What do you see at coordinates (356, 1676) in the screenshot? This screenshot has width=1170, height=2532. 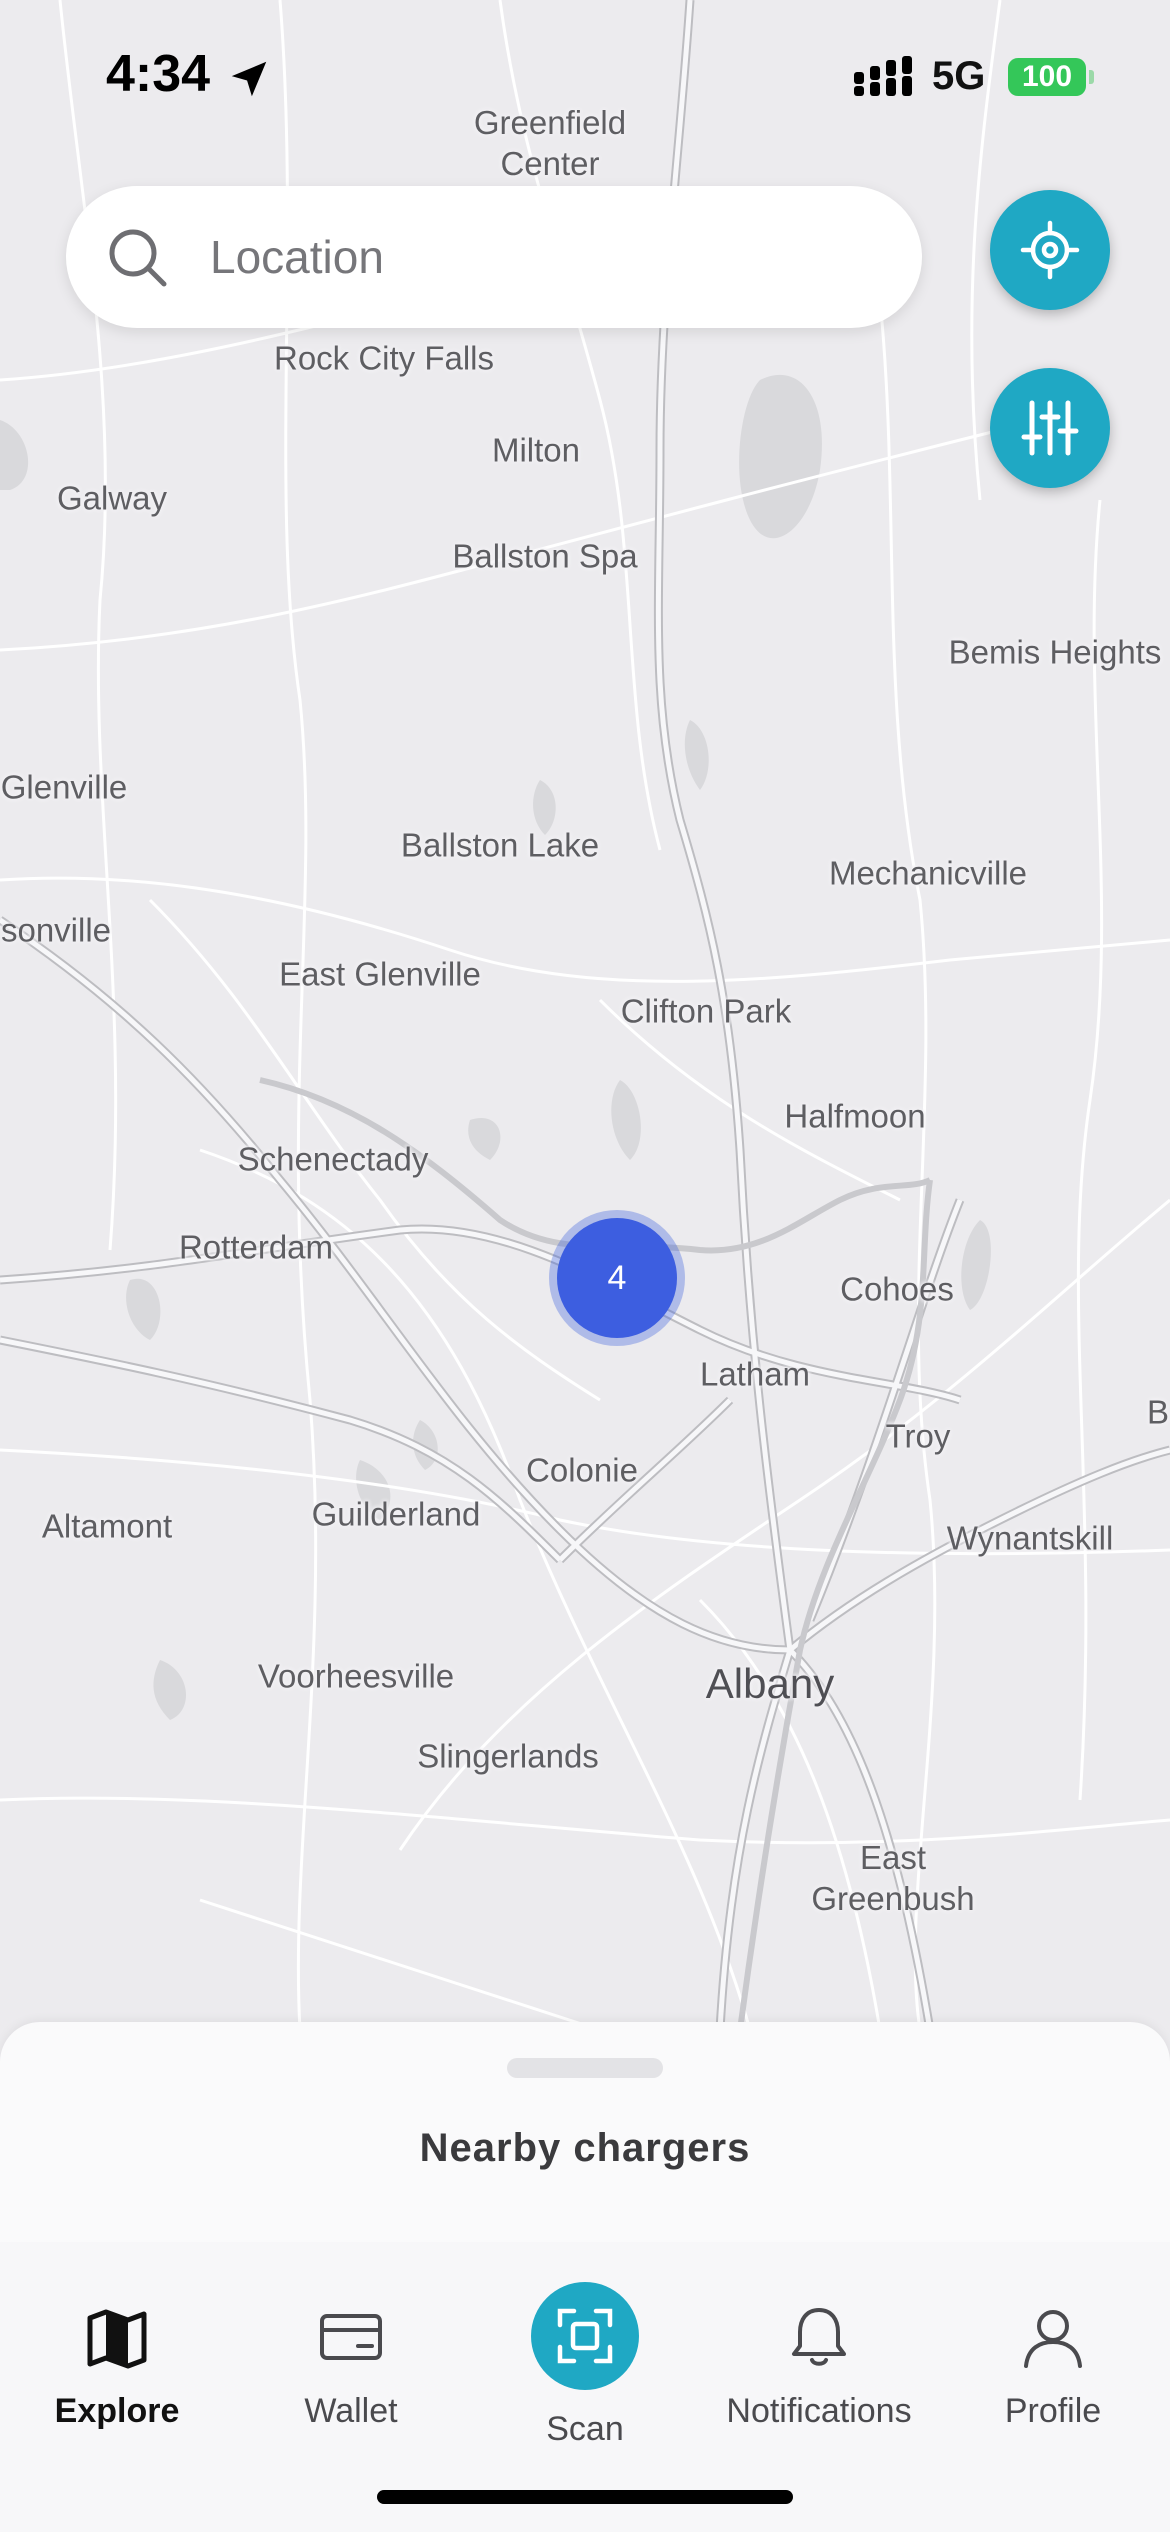 I see `map-label: Voorheesville` at bounding box center [356, 1676].